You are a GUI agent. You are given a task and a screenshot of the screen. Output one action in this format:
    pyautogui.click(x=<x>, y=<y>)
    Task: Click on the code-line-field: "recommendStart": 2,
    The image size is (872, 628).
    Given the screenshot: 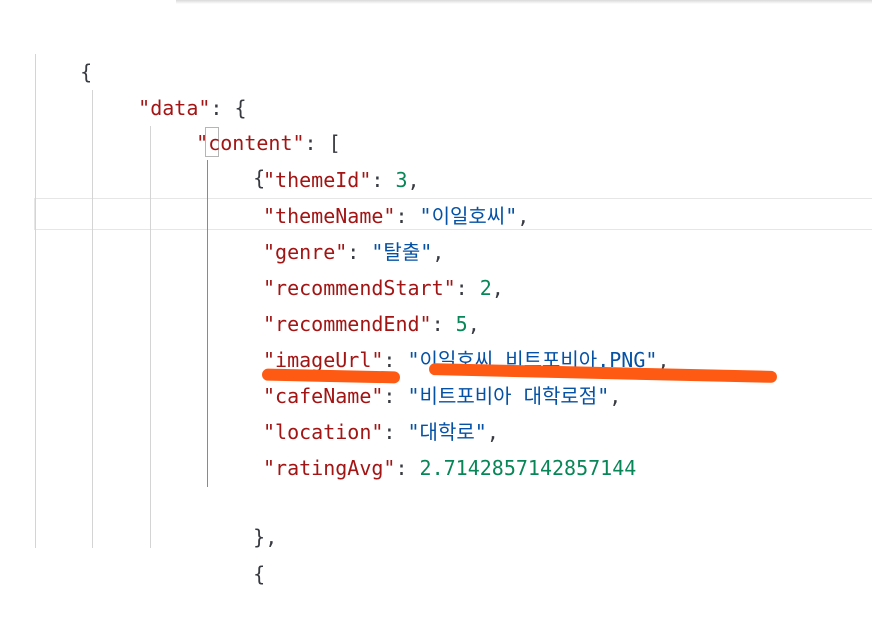 What is the action you would take?
    pyautogui.click(x=383, y=288)
    